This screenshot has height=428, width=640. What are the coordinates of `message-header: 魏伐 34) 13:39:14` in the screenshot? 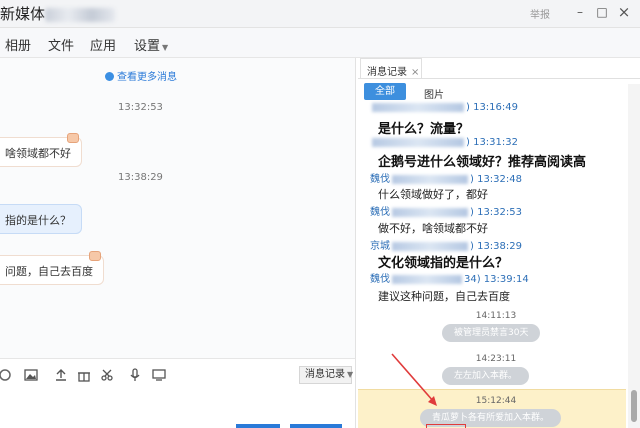 It's located at (449, 277).